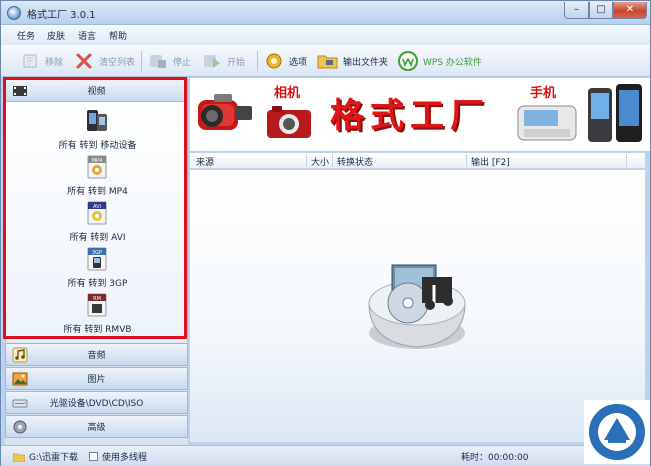 Image resolution: width=651 pixels, height=466 pixels. I want to click on category-video-header: 视频, so click(96, 90).